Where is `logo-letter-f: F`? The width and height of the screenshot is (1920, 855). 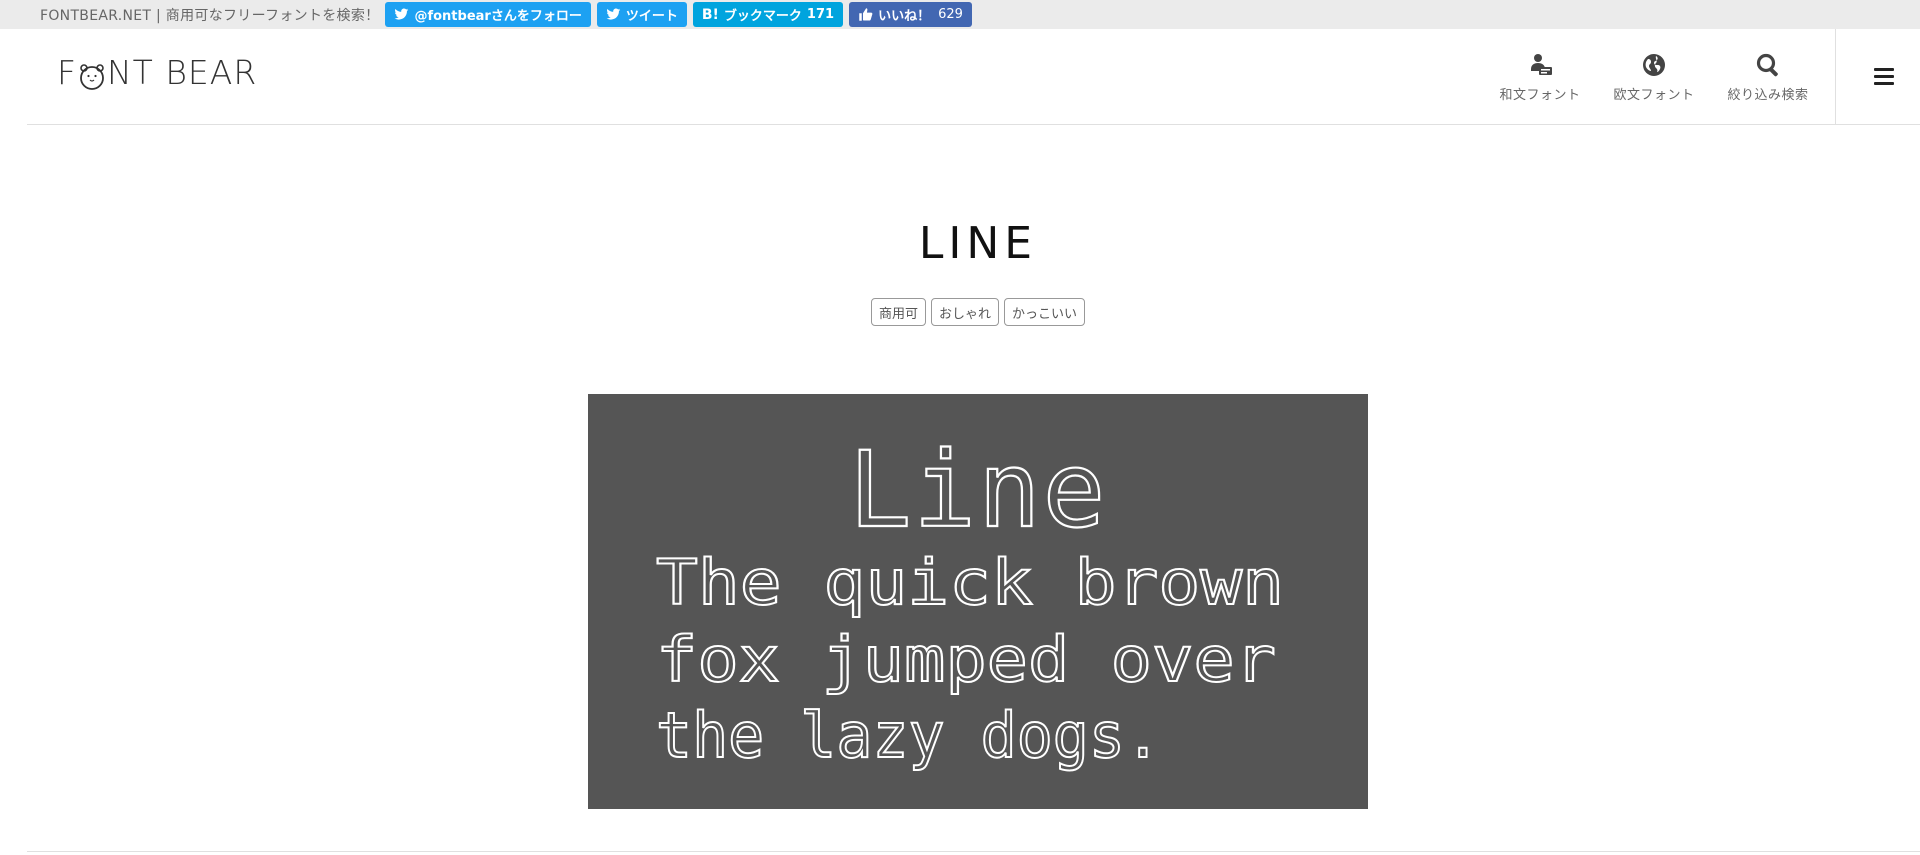
logo-letter-f: F is located at coordinates (67, 72).